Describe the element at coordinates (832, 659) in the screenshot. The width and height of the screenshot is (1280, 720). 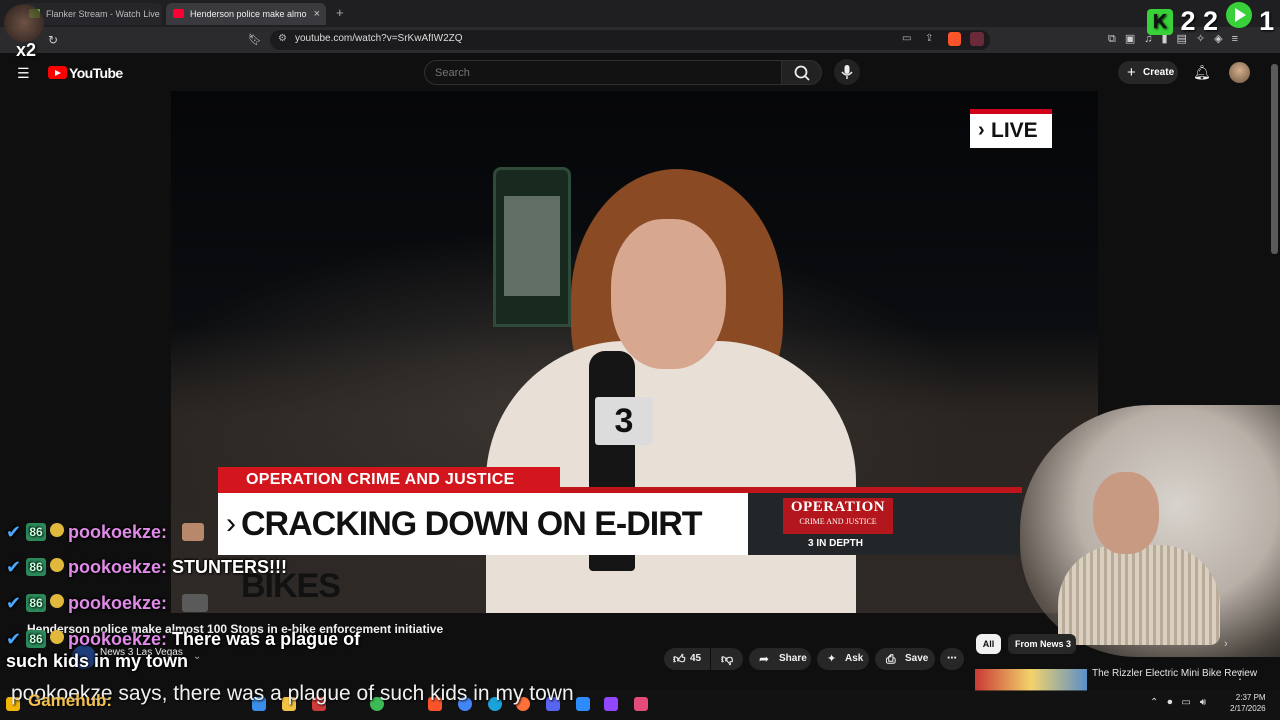
I see `sparkle-icon: ✦` at that location.